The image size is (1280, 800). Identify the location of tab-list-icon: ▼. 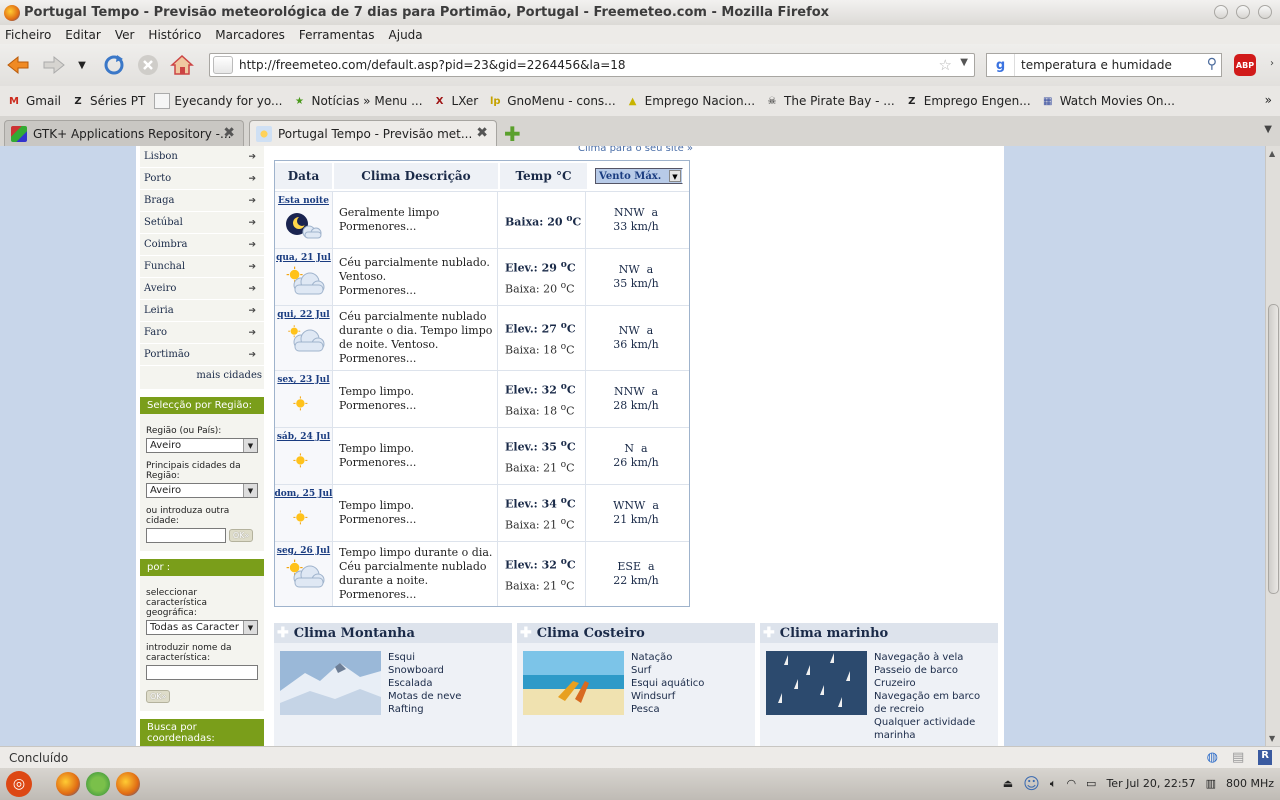
(1268, 129).